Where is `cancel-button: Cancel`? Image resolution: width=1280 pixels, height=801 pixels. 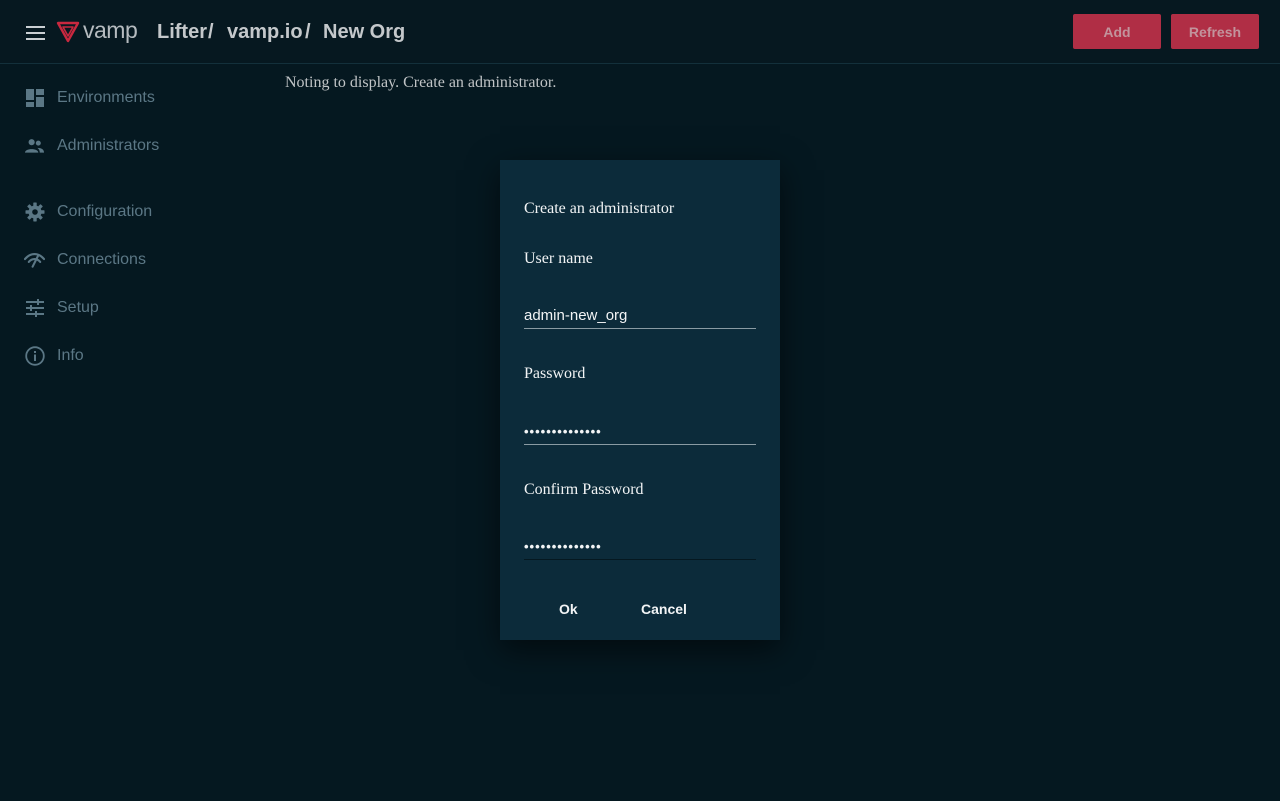 cancel-button: Cancel is located at coordinates (664, 609).